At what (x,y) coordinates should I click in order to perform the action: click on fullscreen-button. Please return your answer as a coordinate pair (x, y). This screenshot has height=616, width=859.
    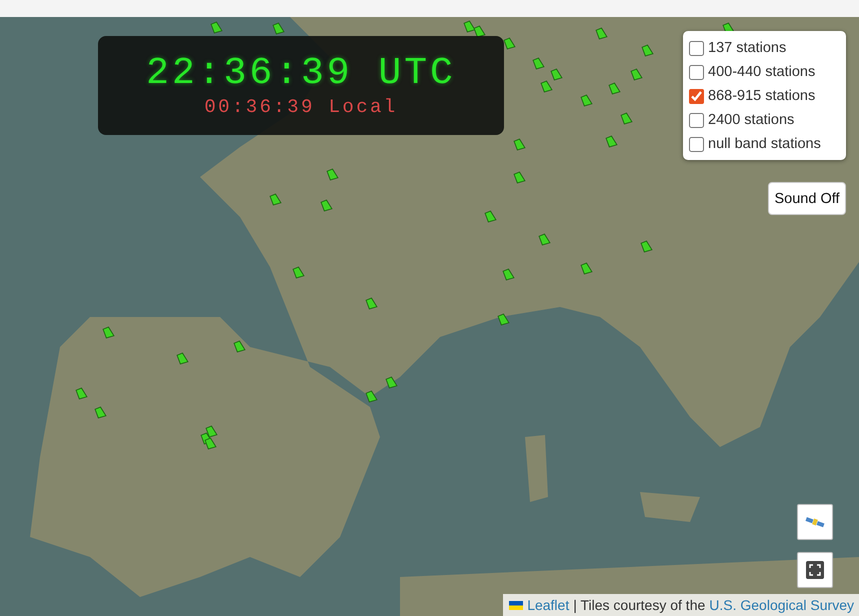
    Looking at the image, I should click on (815, 570).